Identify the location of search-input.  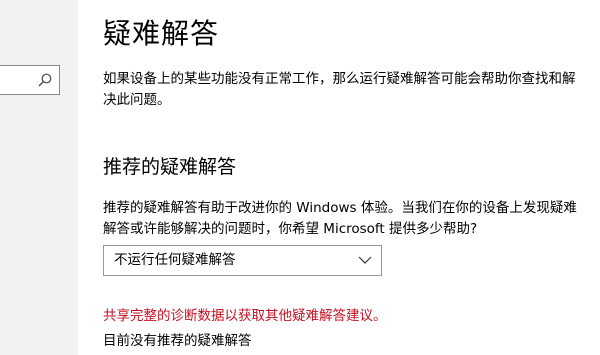
(30, 80).